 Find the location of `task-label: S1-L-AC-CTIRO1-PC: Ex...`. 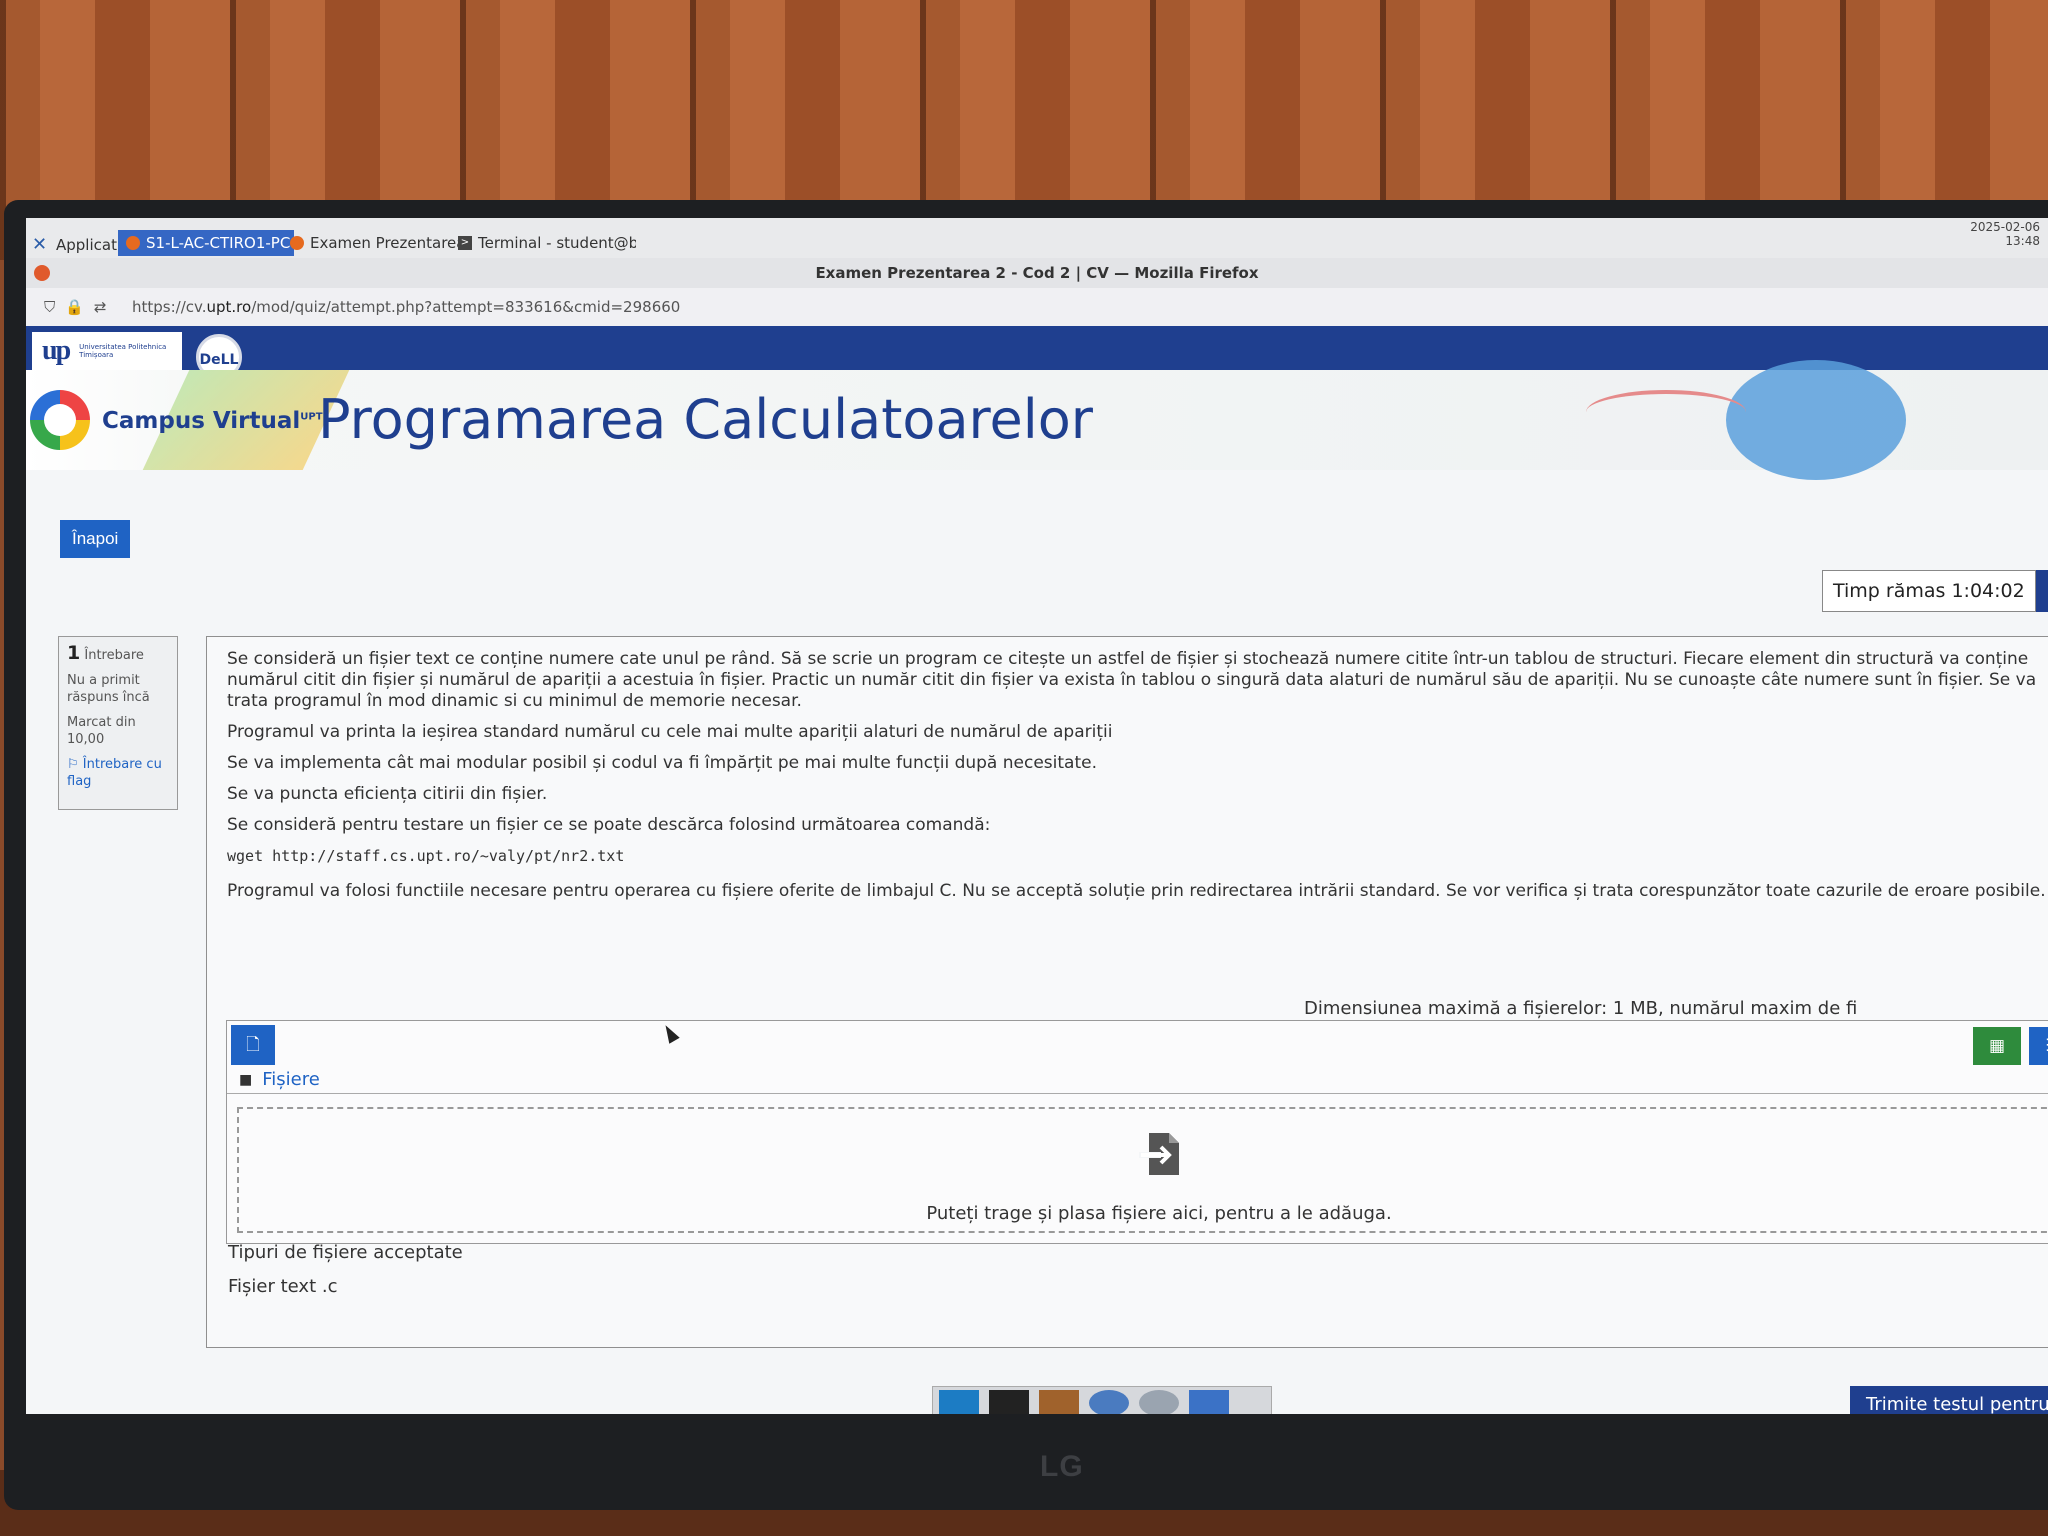

task-label: S1-L-AC-CTIRO1-PC: Ex... is located at coordinates (220, 243).